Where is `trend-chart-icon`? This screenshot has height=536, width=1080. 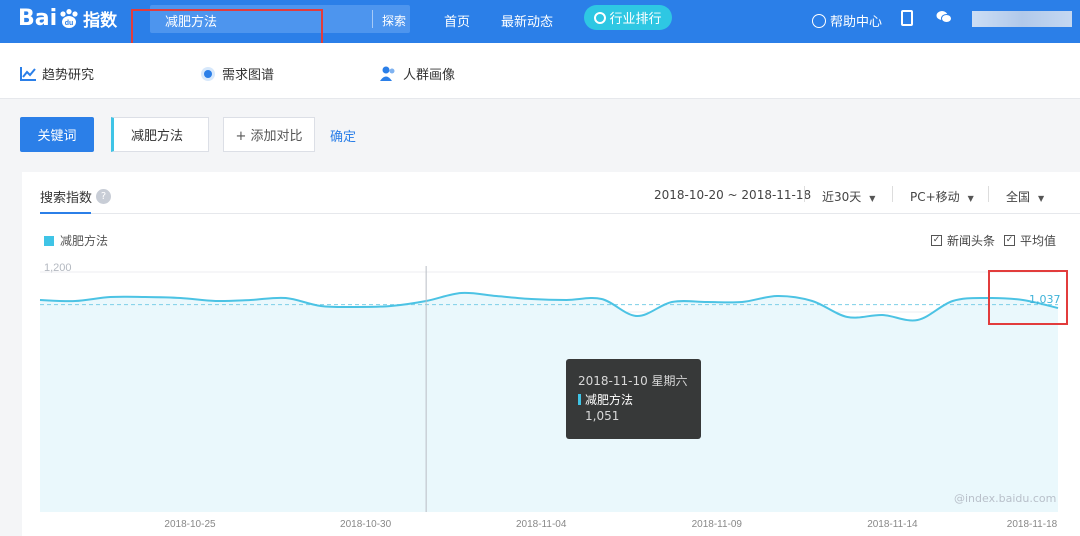 trend-chart-icon is located at coordinates (28, 73).